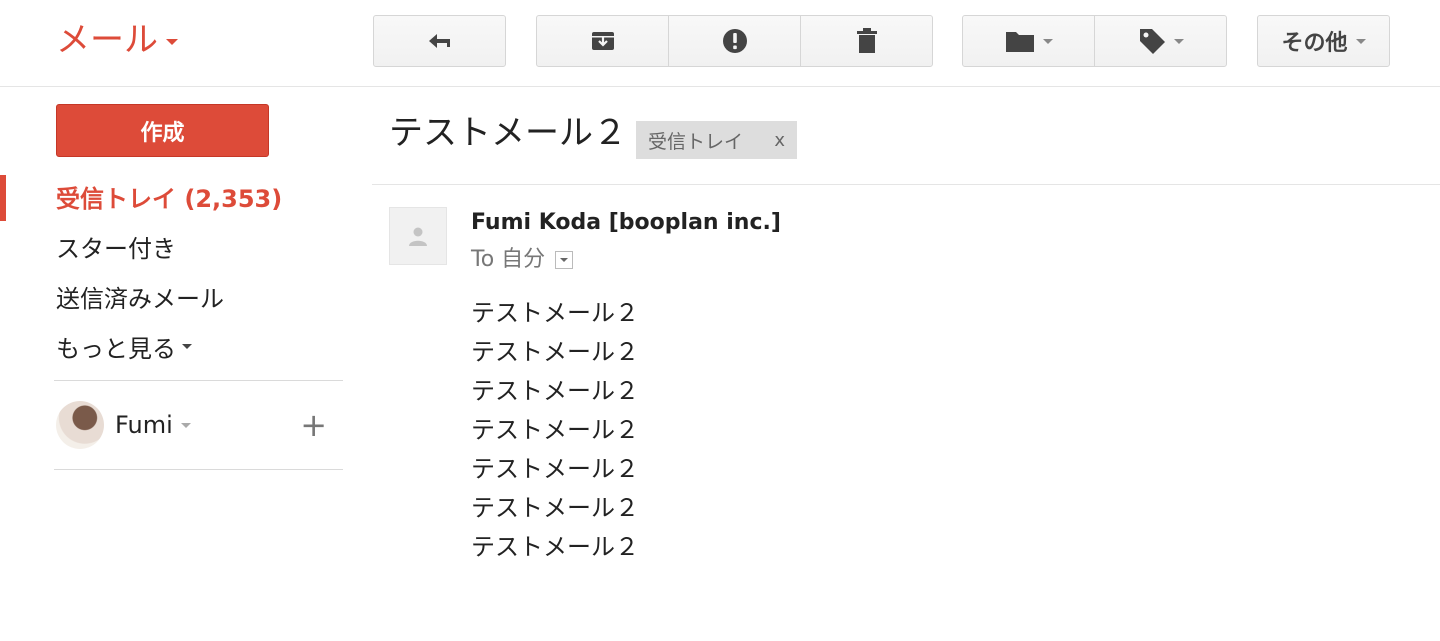 The image size is (1440, 641). I want to click on sidebar-item-more: もっと見る, so click(172, 346).